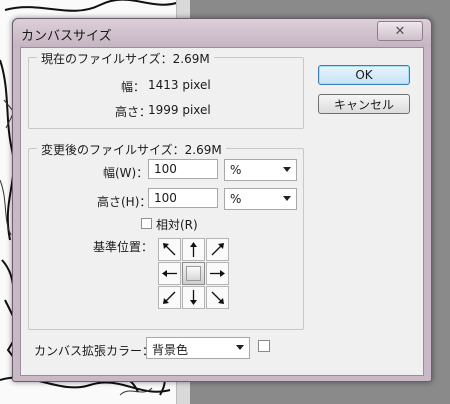 This screenshot has height=404, width=450. I want to click on anchor-top-right, so click(217, 249).